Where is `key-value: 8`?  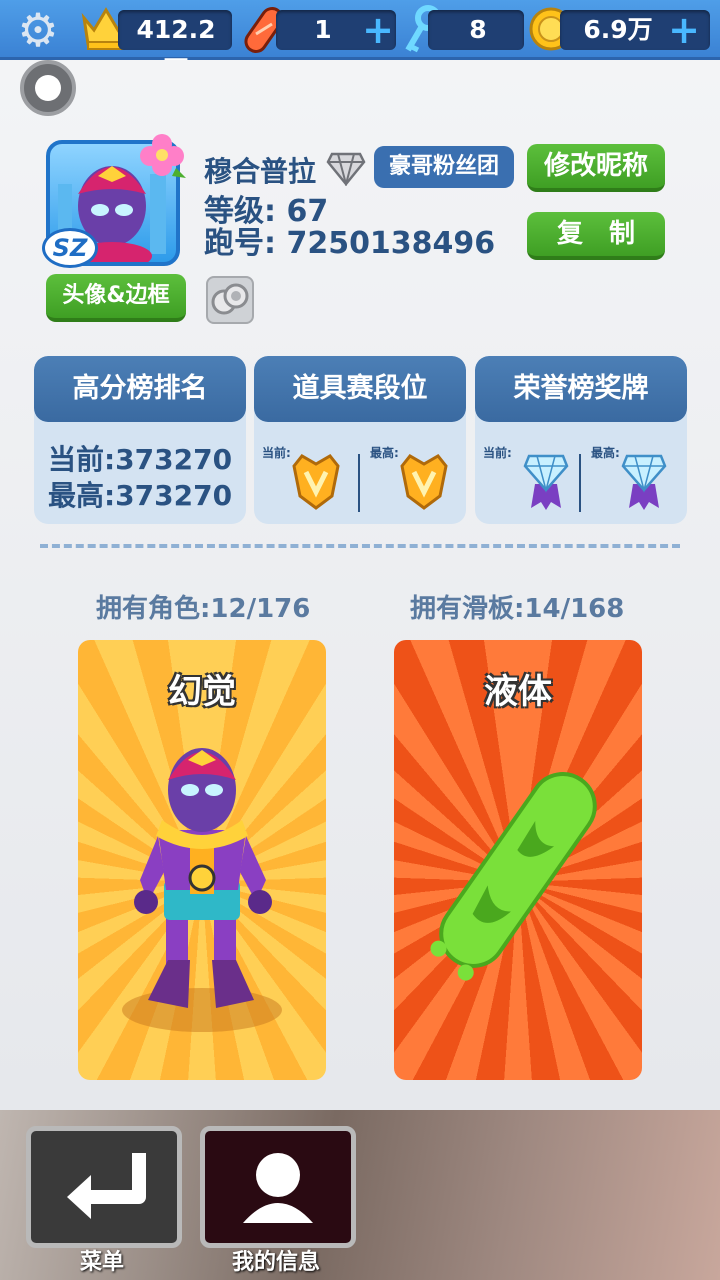
key-value: 8 is located at coordinates (478, 29).